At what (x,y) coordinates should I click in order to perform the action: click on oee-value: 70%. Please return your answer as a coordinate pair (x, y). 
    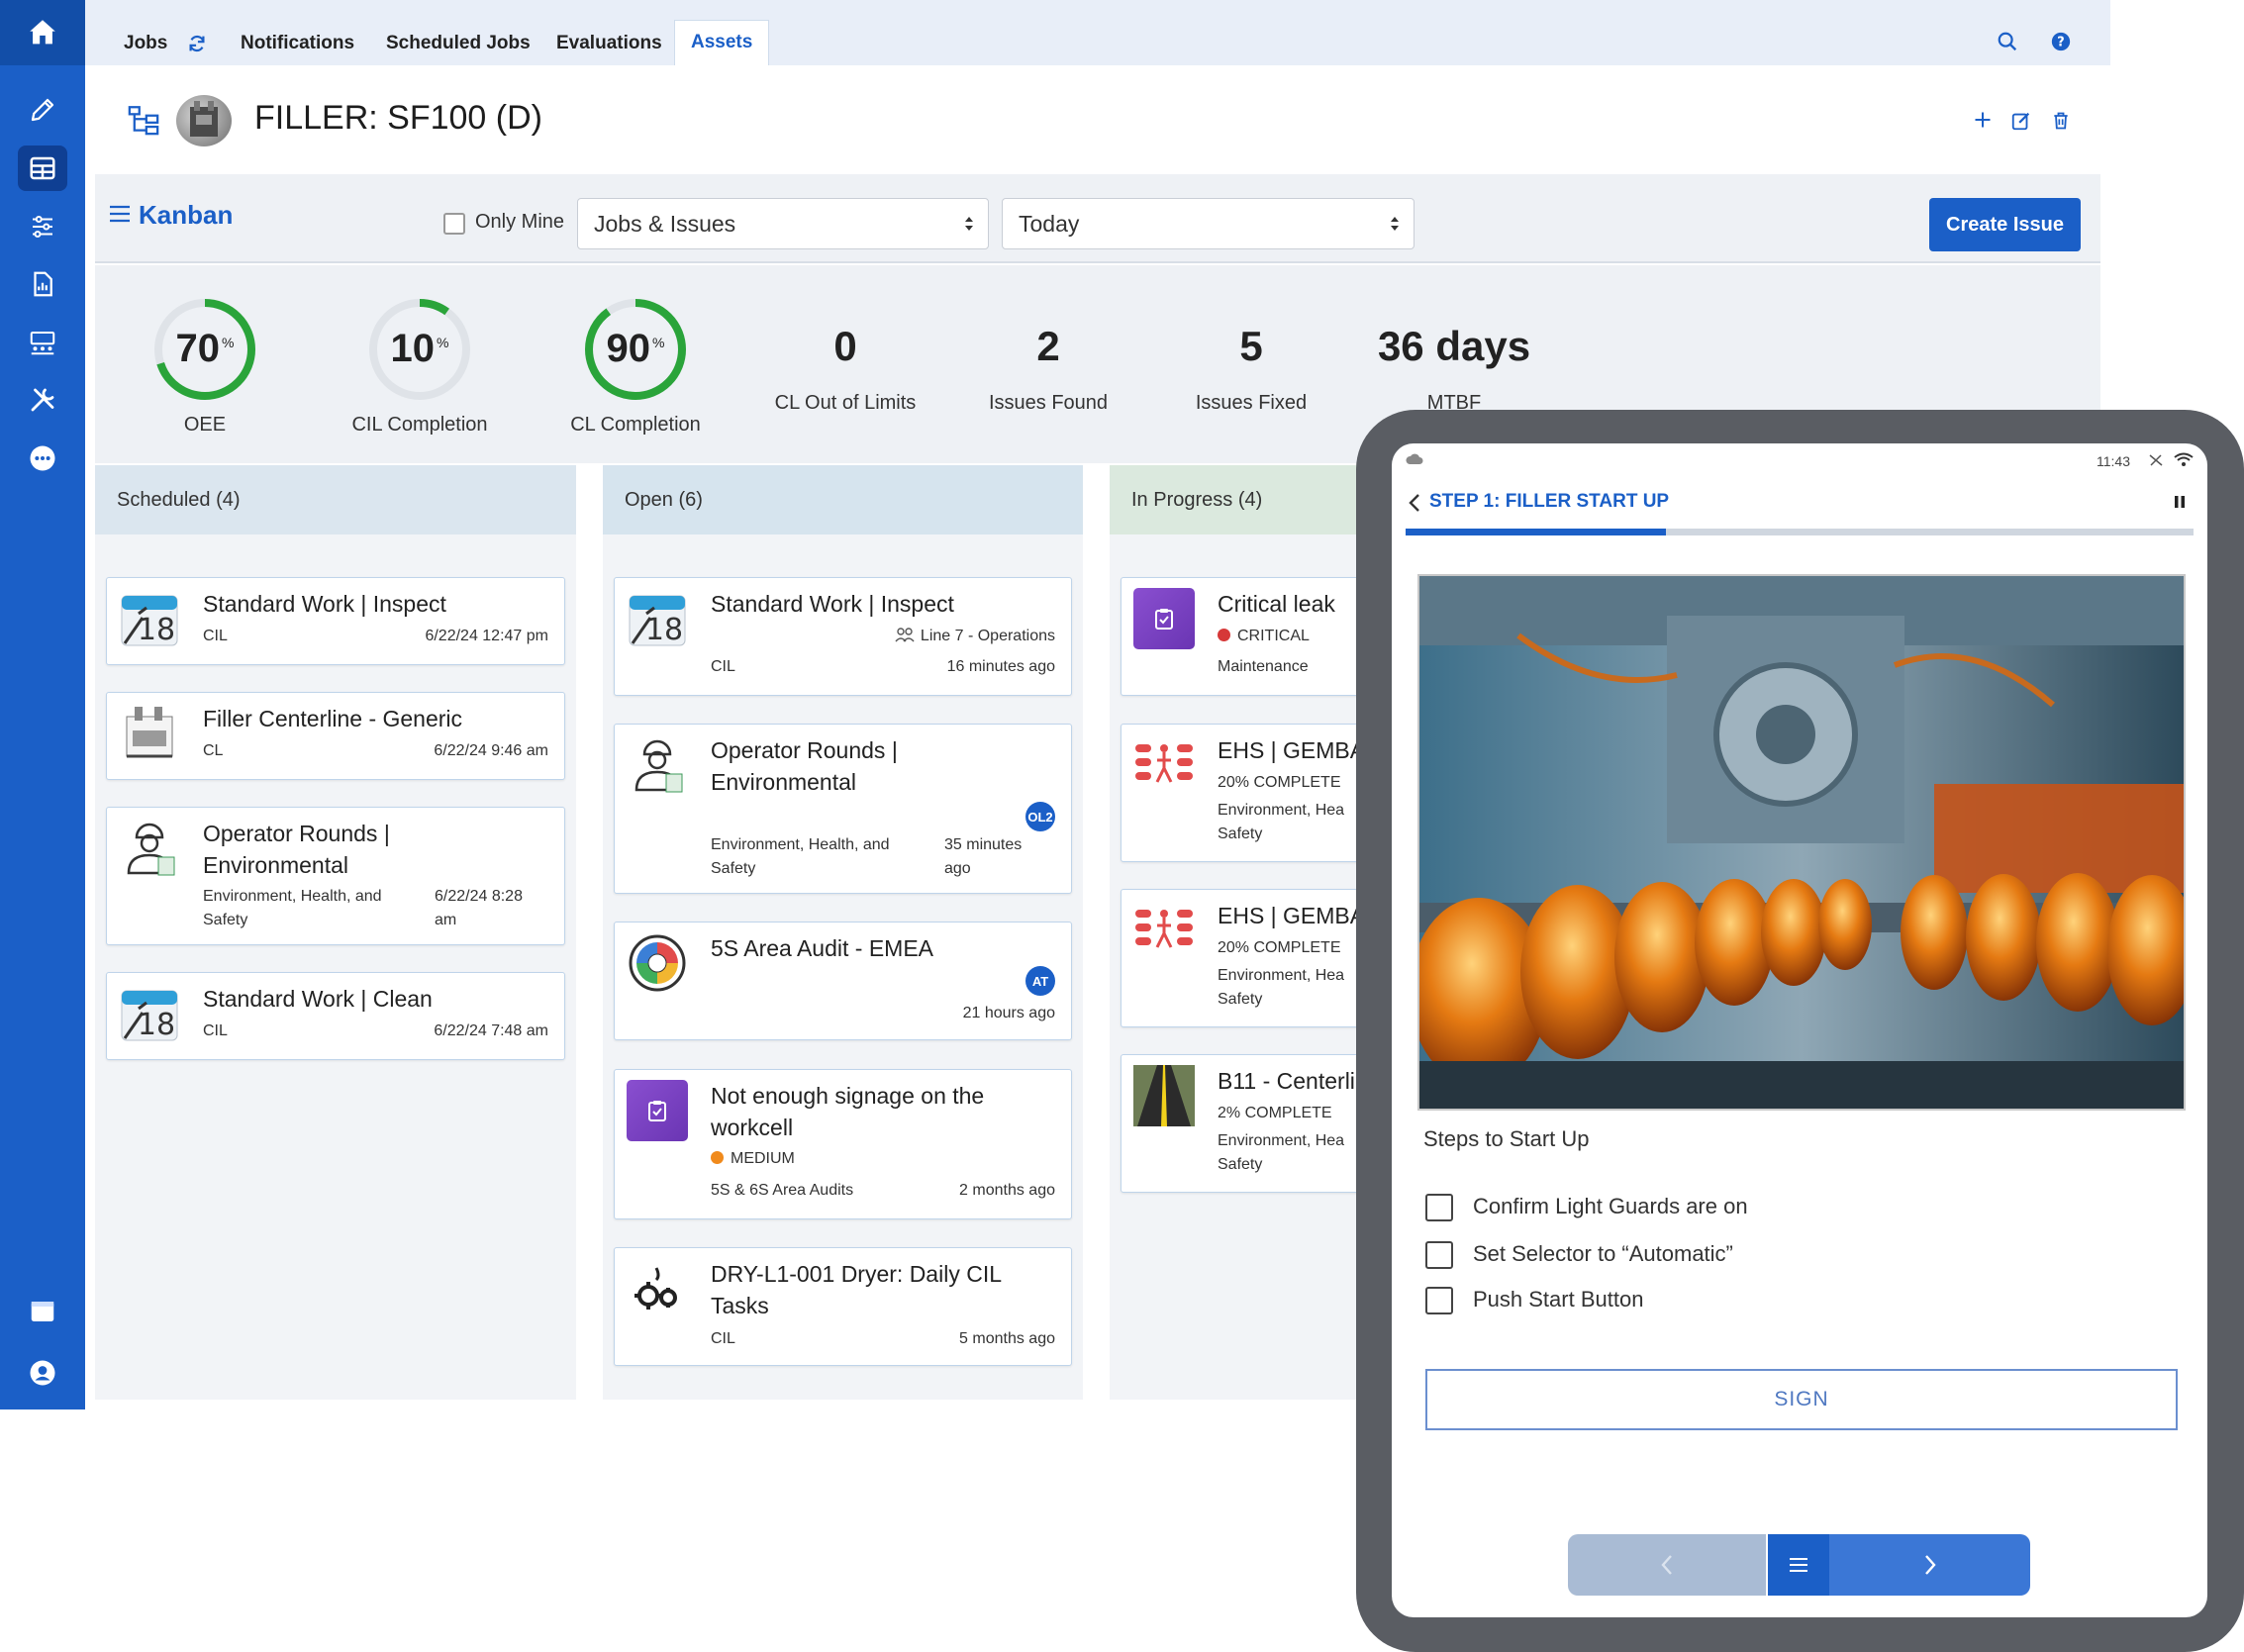
    Looking at the image, I should click on (205, 348).